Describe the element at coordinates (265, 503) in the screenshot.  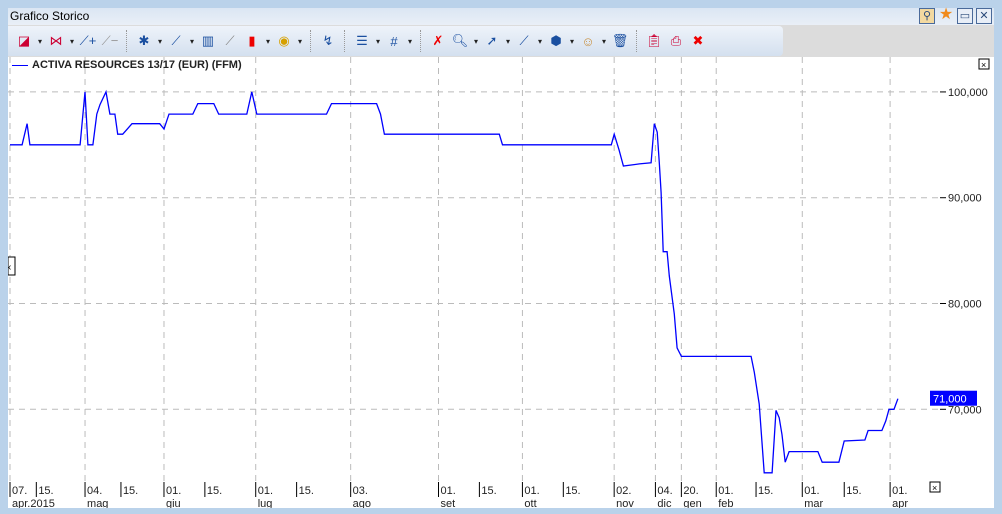
I see `x-tick-month: lug` at that location.